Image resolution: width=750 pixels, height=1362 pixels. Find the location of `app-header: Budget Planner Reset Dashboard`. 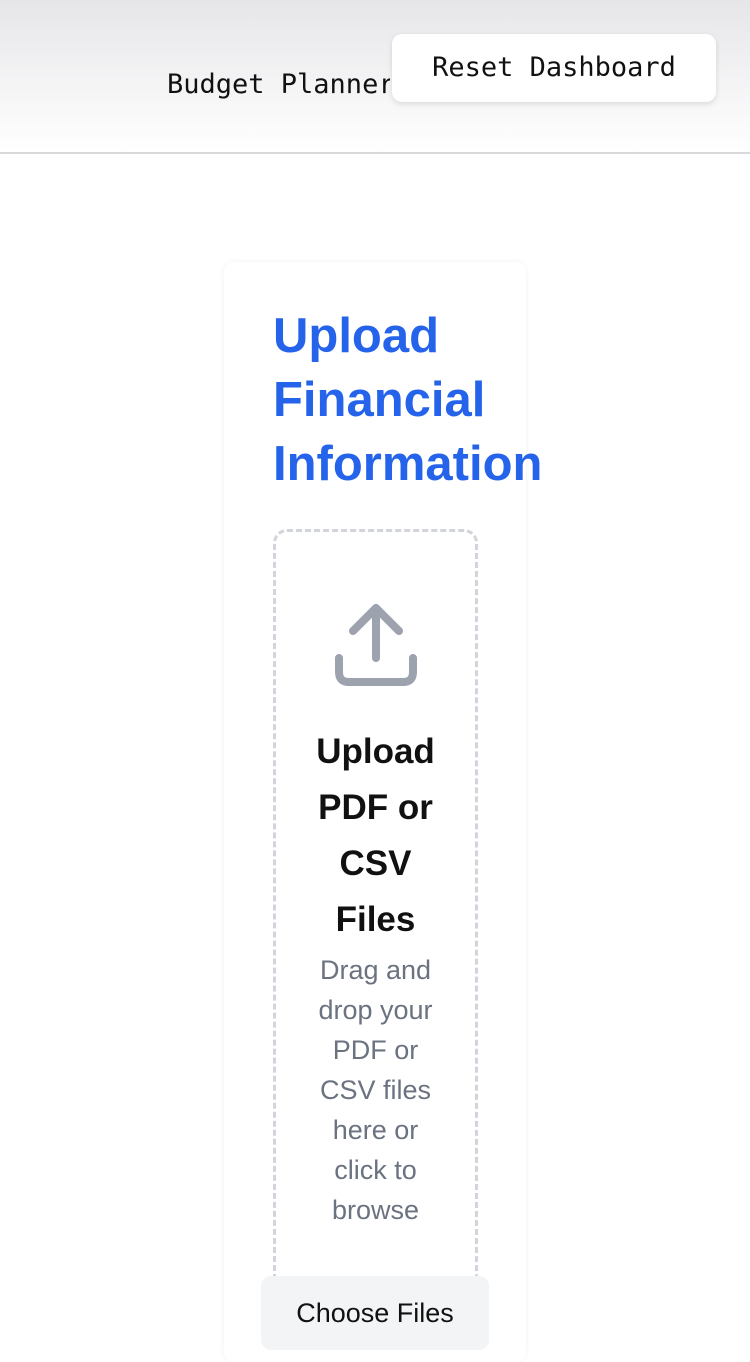

app-header: Budget Planner Reset Dashboard is located at coordinates (375, 77).